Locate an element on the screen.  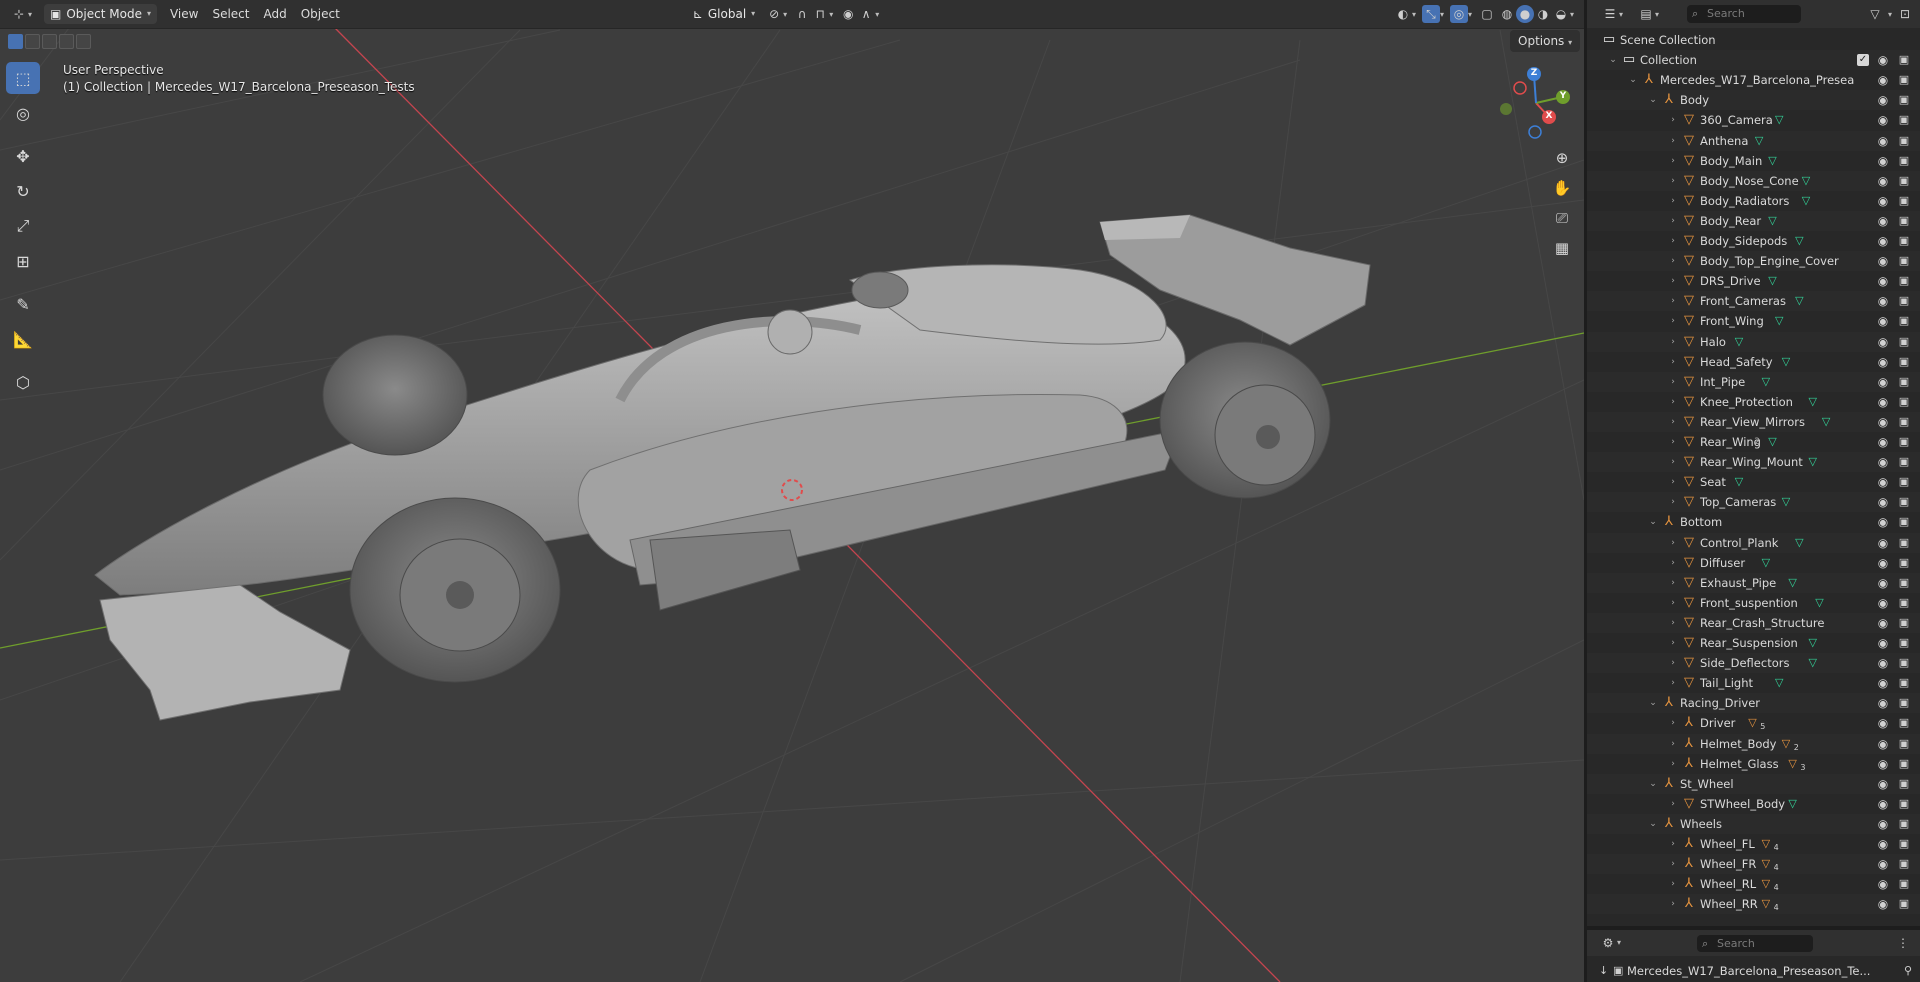
outliner-row: ⌄ ⅄ Bottom ◉ ▣ is located at coordinates (1753, 522).